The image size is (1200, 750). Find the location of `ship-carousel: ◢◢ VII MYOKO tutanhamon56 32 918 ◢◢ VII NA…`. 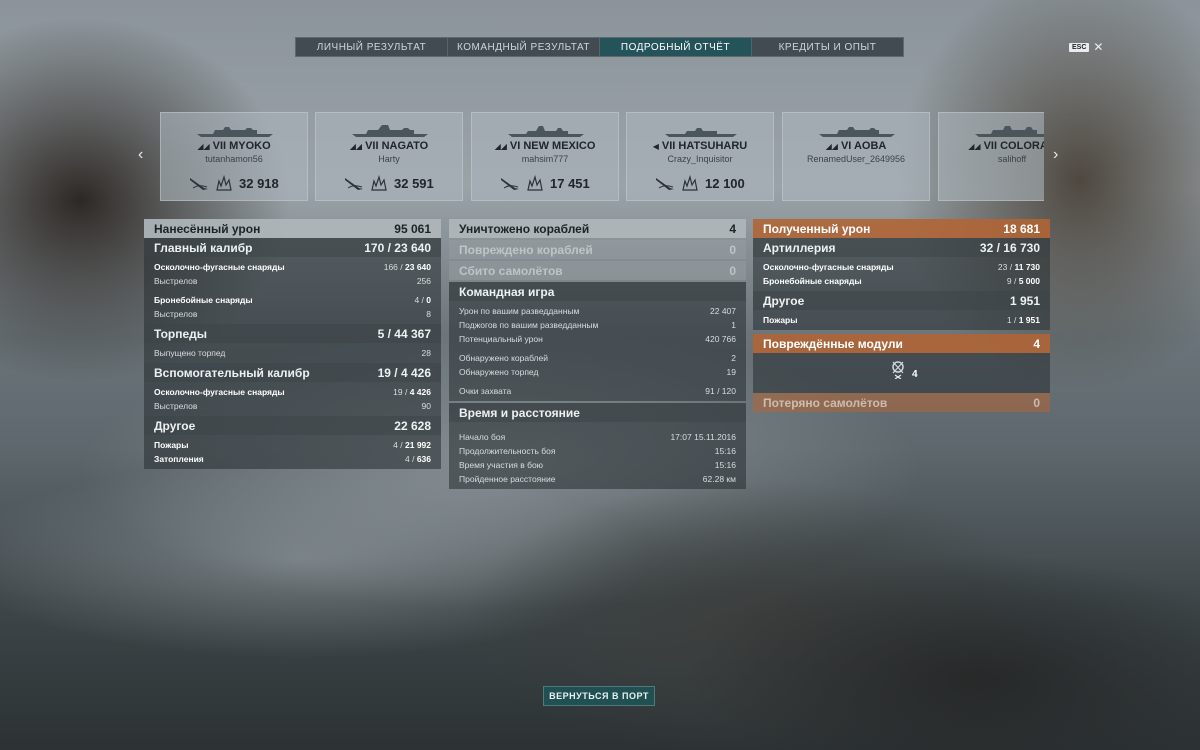

ship-carousel: ◢◢ VII MYOKO tutanhamon56 32 918 ◢◢ VII NA… is located at coordinates (602, 157).